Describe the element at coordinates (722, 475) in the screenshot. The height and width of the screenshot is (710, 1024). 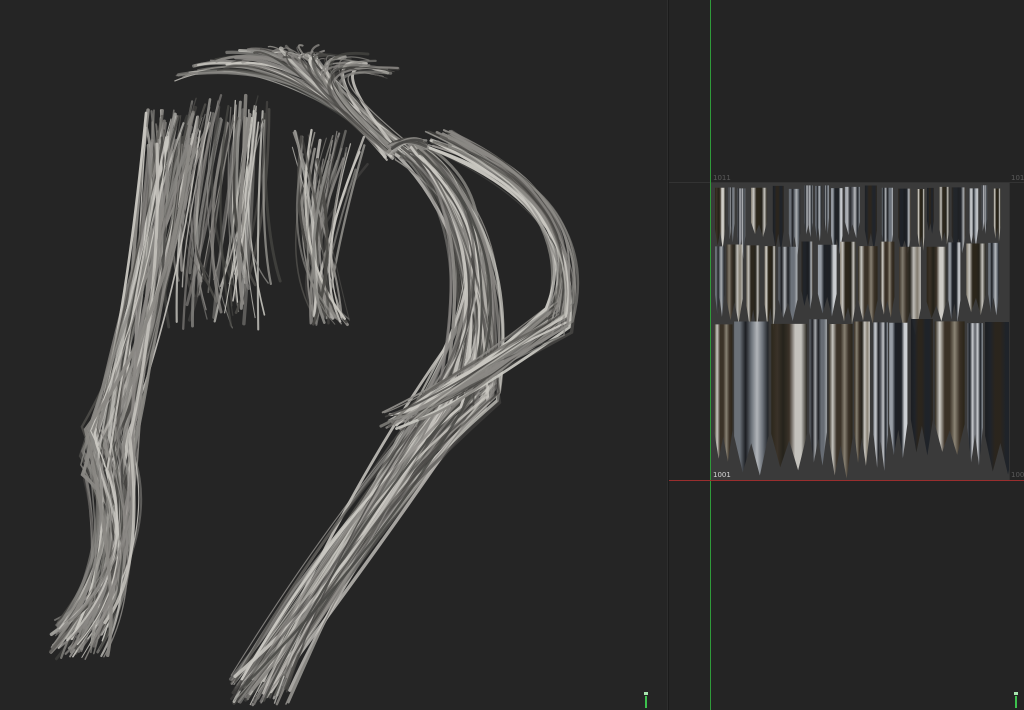
I see `tile-label-1001: 1001` at that location.